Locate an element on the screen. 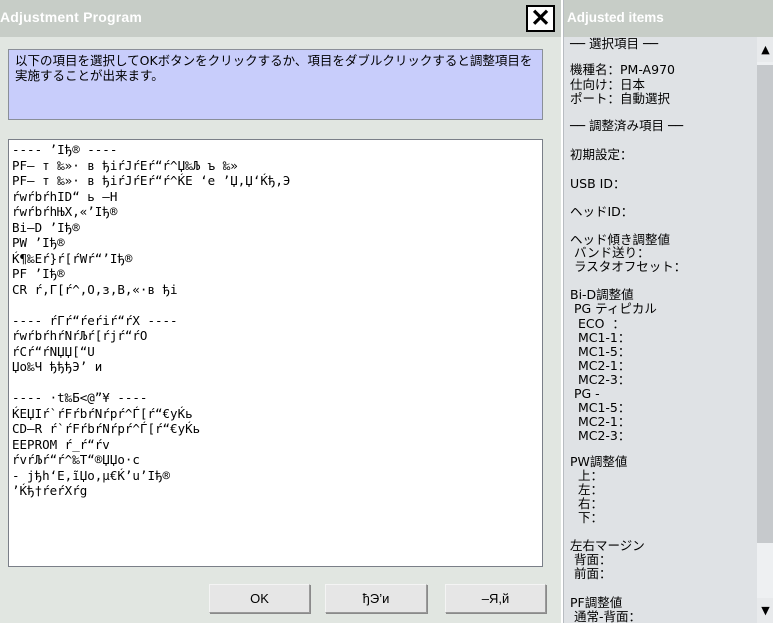 Image resolution: width=773 pixels, height=623 pixels. list-item: Ќ¶‰Eŕ}ŕ[ŕWŕ“’Iђ® is located at coordinates (277, 259).